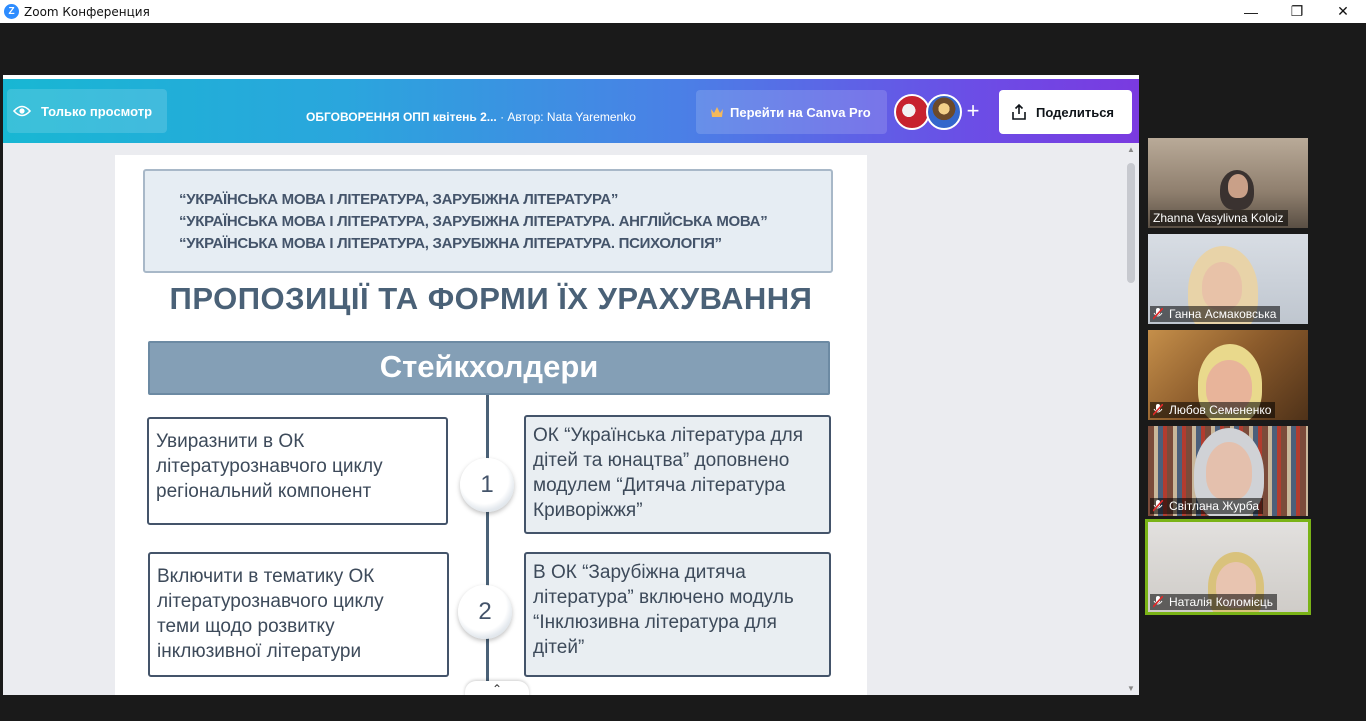  What do you see at coordinates (22, 111) in the screenshot?
I see `eye-icon` at bounding box center [22, 111].